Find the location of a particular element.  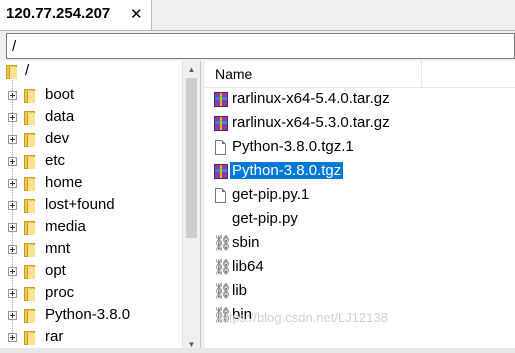

file-row: ⛓ lib64 is located at coordinates (360, 268).